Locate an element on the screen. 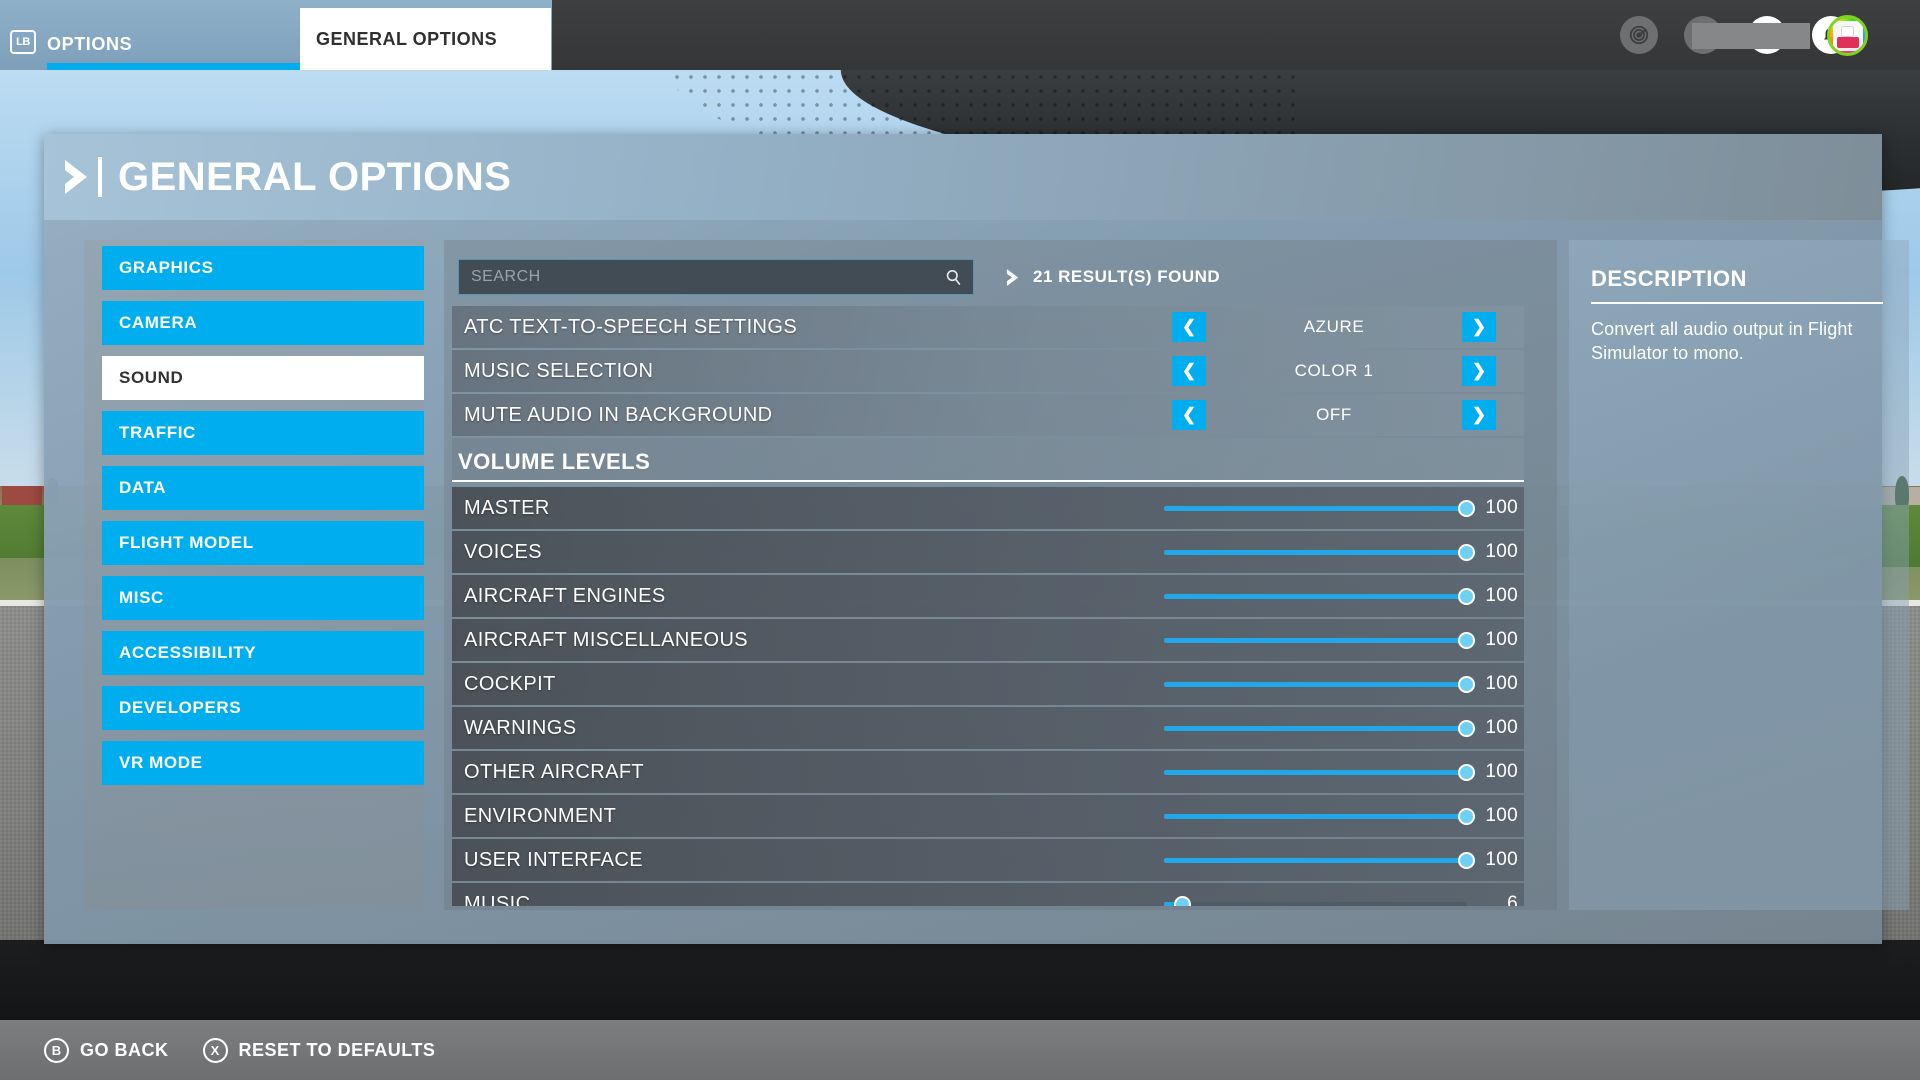 This screenshot has height=1080, width=1920. sidebar-item-label: MISC is located at coordinates (141, 597).